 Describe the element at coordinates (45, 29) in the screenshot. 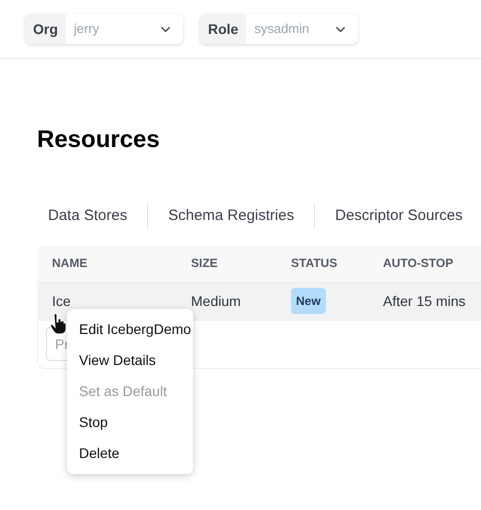

I see `filter-label: Org` at that location.